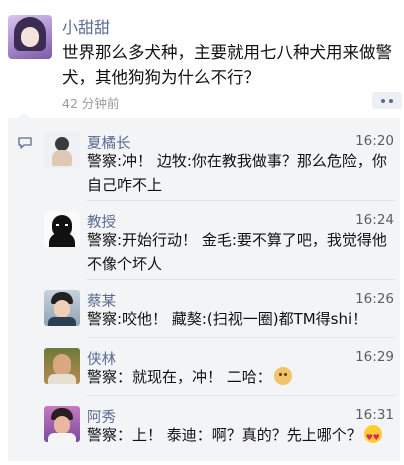 The width and height of the screenshot is (404, 465). I want to click on comment-time: 16:26, so click(374, 299).